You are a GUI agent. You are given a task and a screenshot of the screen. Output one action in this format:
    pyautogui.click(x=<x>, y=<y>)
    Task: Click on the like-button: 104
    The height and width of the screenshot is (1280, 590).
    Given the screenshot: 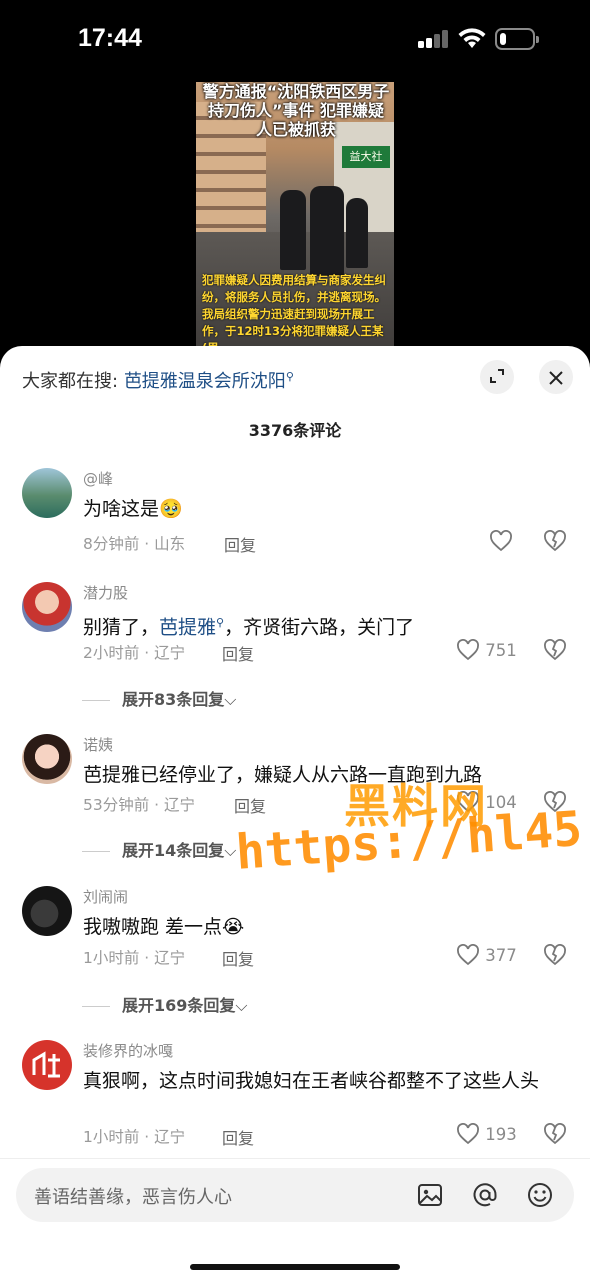 What is the action you would take?
    pyautogui.click(x=486, y=802)
    